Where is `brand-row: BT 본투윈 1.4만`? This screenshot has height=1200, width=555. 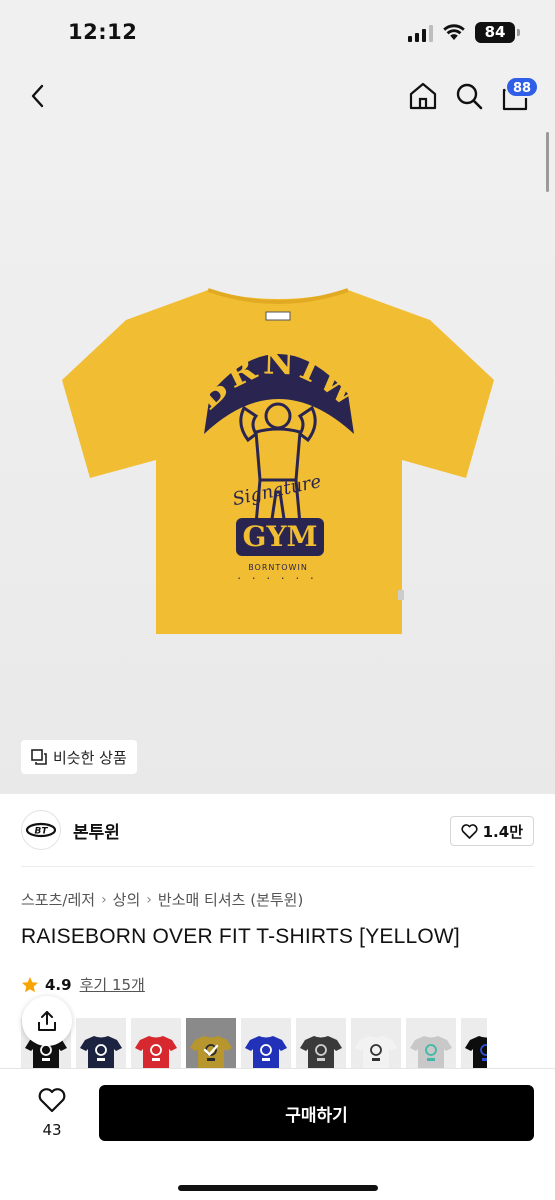
brand-row: BT 본투윈 1.4만 is located at coordinates (277, 830).